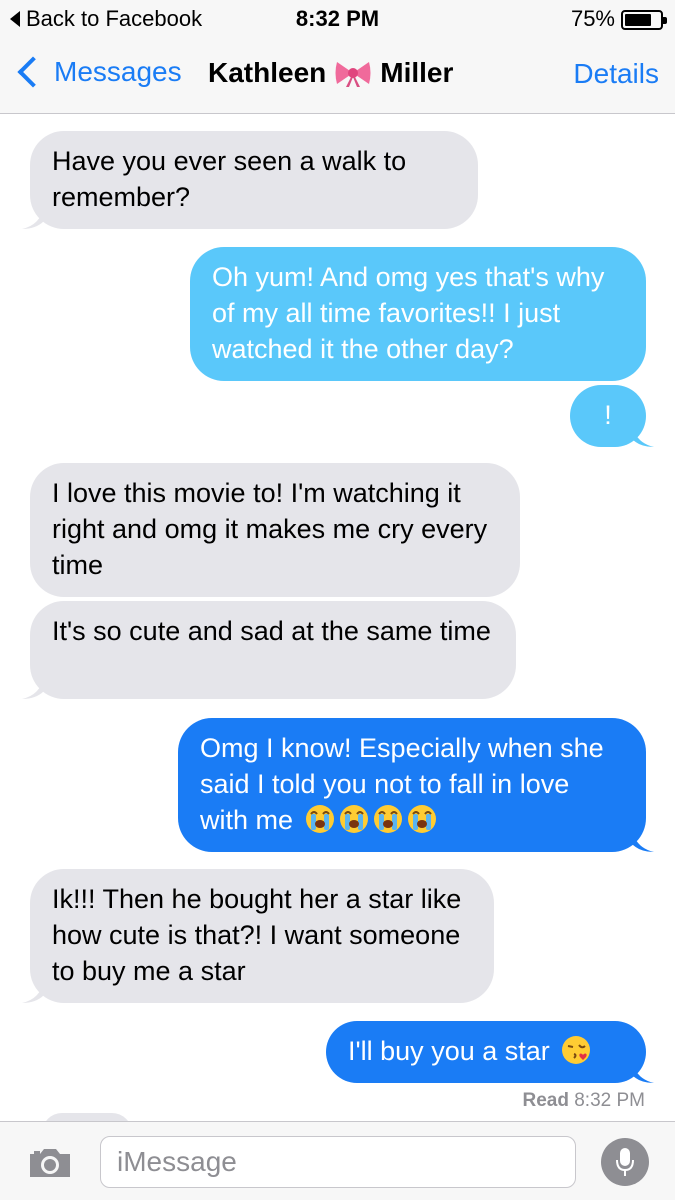 This screenshot has height=1200, width=675. I want to click on input-bar: iMessage, so click(337, 1160).